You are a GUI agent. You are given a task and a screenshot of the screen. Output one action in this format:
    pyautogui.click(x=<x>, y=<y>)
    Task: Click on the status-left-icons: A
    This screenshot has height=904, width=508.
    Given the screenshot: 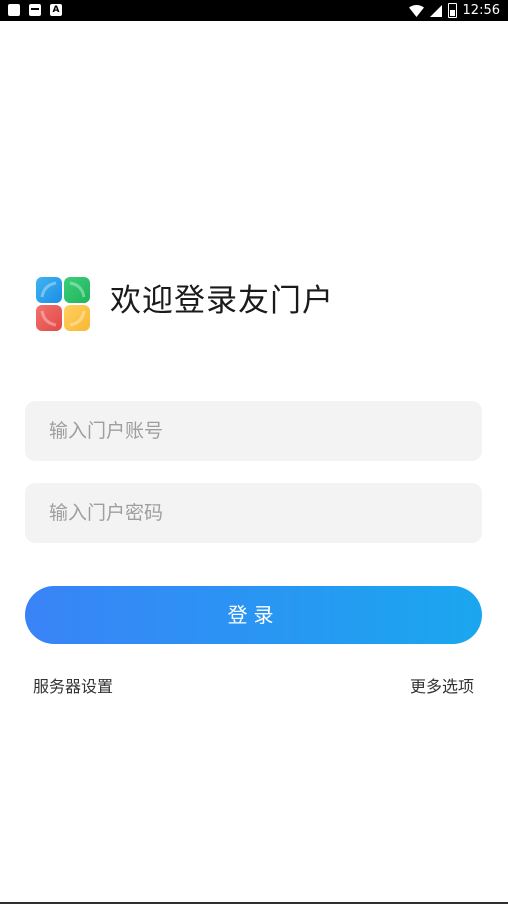 What is the action you would take?
    pyautogui.click(x=35, y=10)
    